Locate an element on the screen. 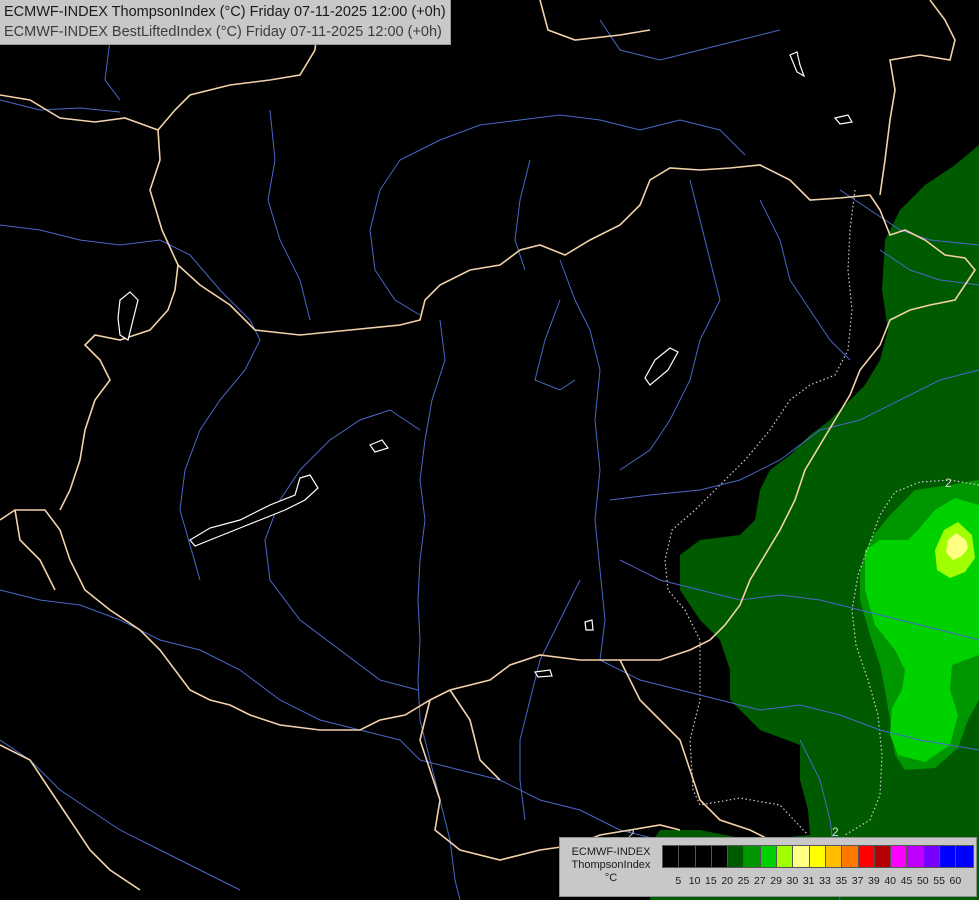  legend-tick-label: 45 is located at coordinates (906, 881).